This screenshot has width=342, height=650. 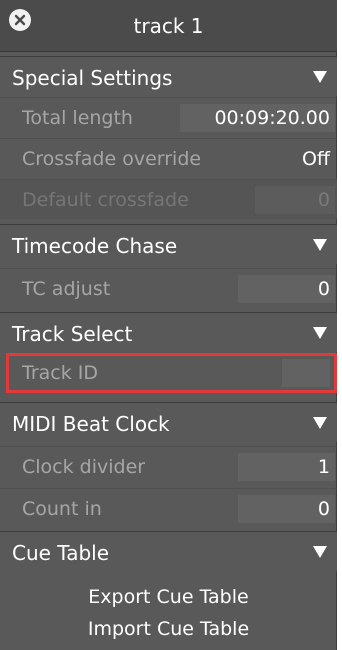 What do you see at coordinates (62, 509) in the screenshot?
I see `count-in-label: Count in` at bounding box center [62, 509].